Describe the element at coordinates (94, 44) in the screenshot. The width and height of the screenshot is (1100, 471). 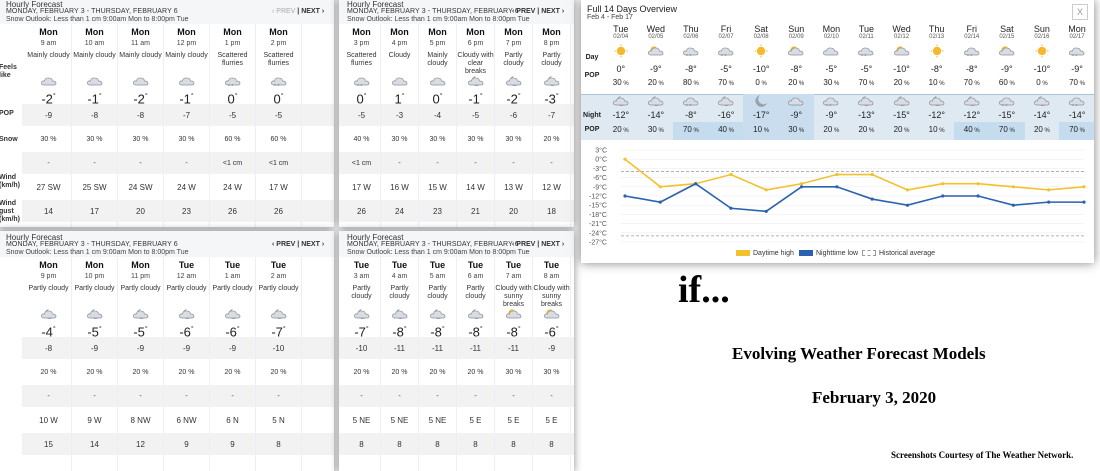
I see `cell-time: 10 am` at that location.